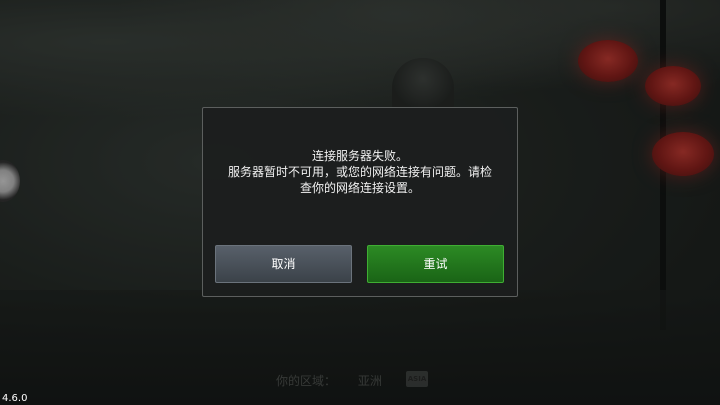 This screenshot has height=405, width=720. I want to click on retry-button: 重试, so click(435, 264).